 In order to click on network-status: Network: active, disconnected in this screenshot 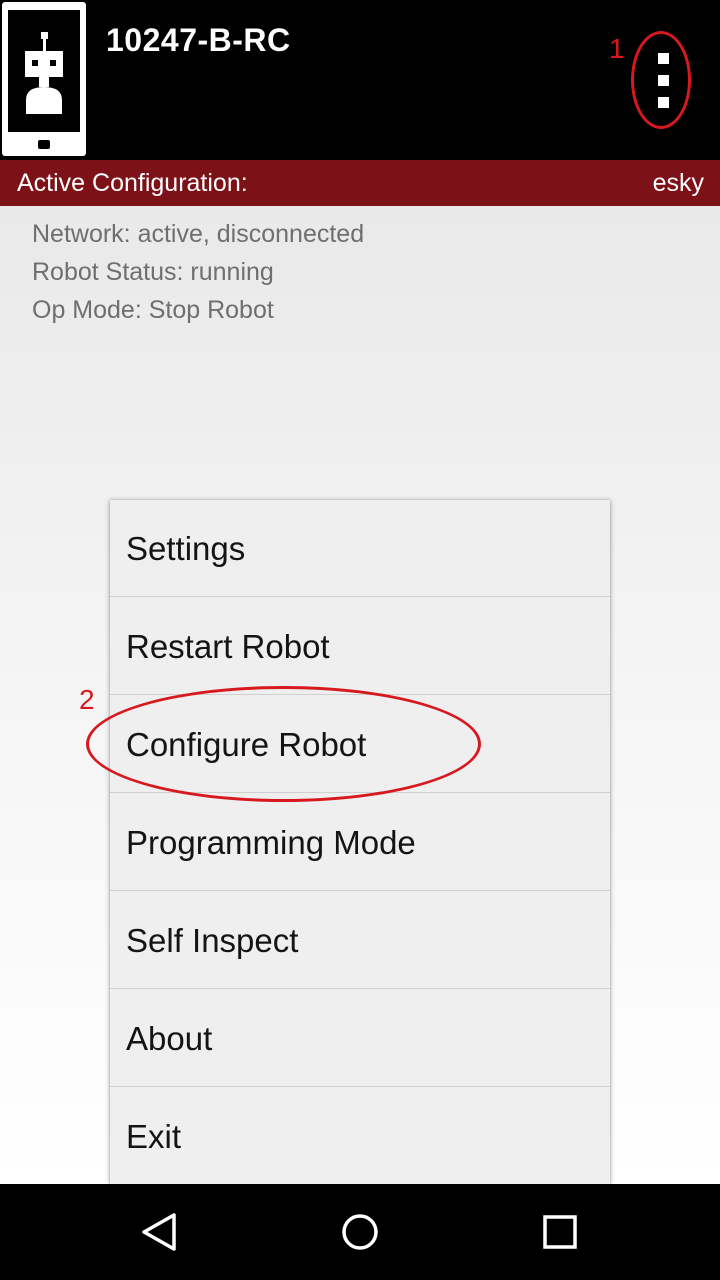, I will do `click(198, 234)`.